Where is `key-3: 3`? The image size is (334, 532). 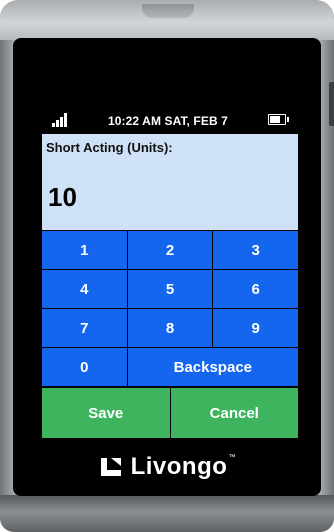
key-3: 3 is located at coordinates (255, 250).